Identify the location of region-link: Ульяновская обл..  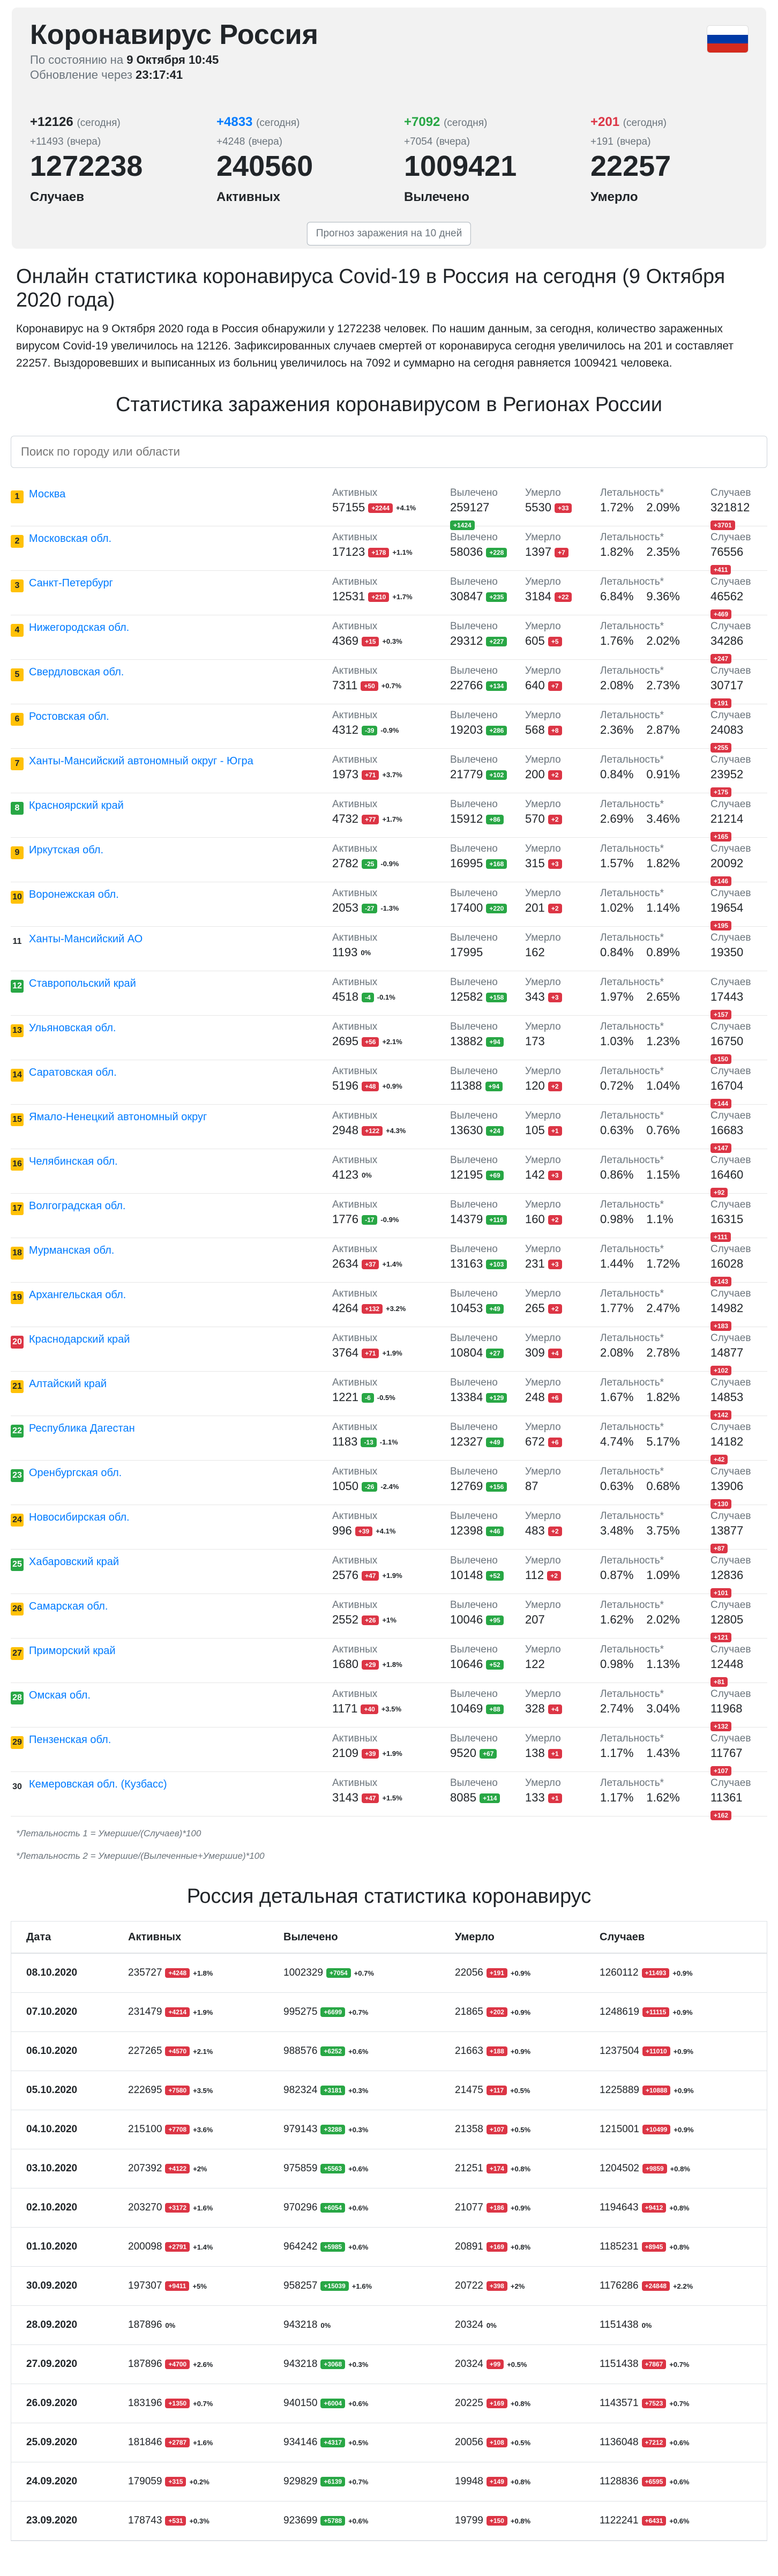
(72, 1028).